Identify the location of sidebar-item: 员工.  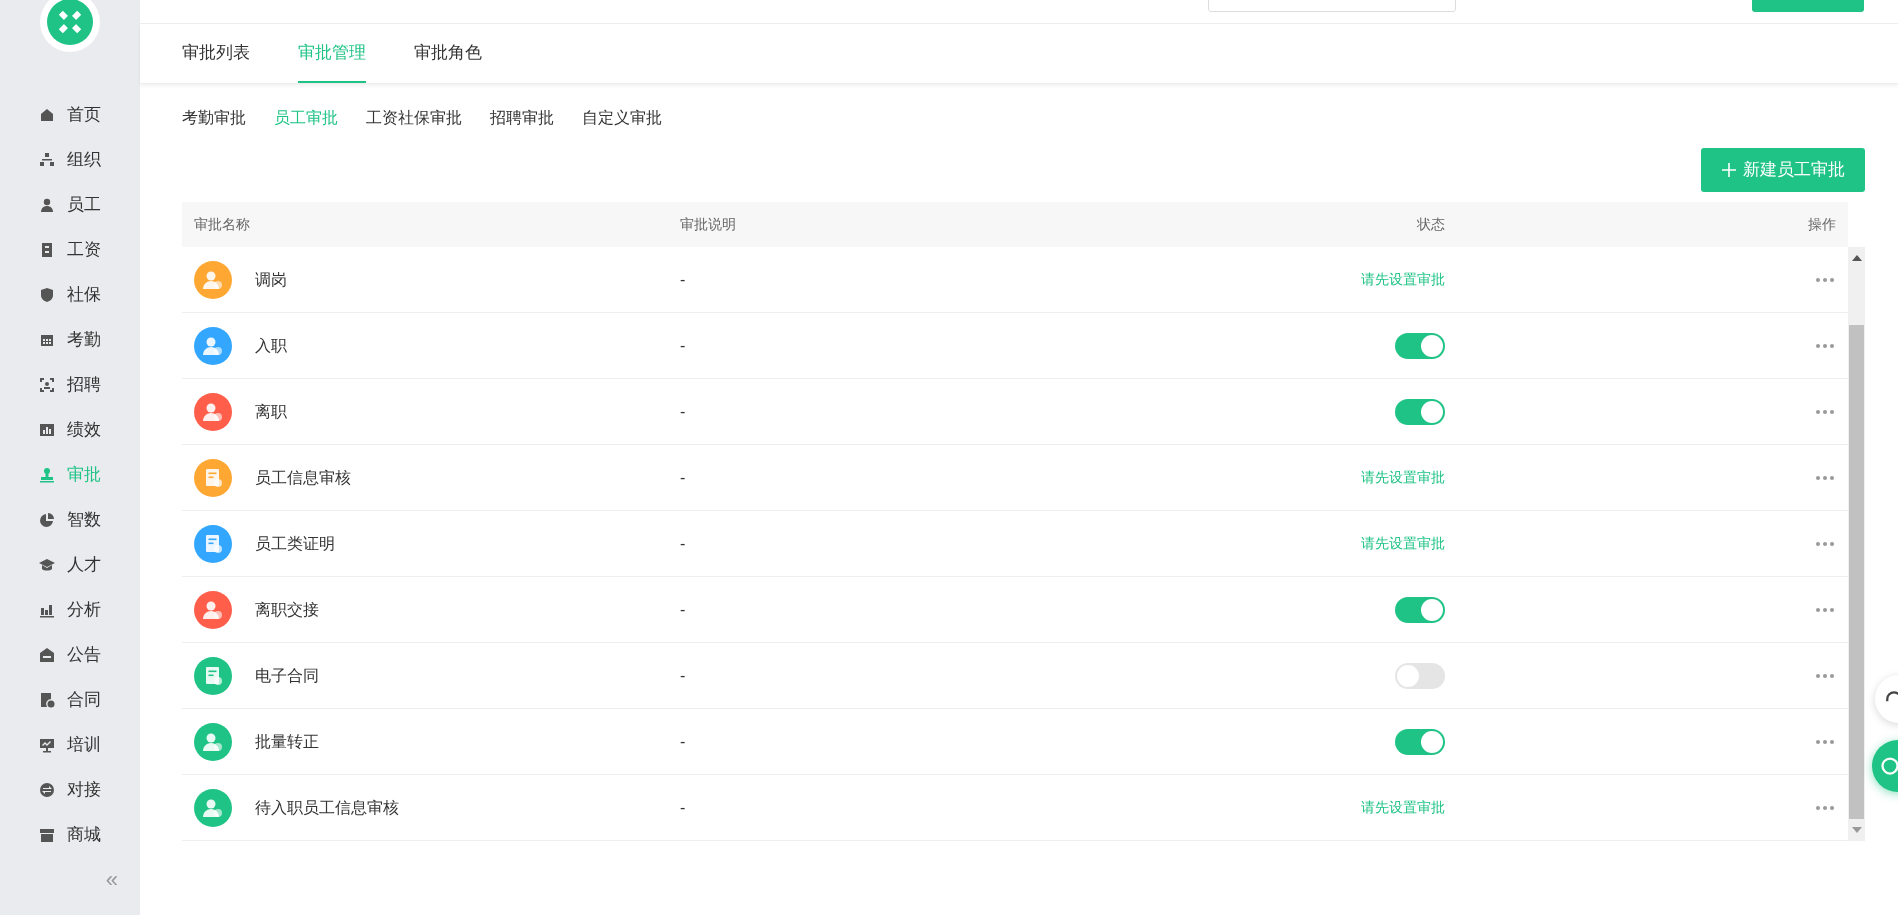
(70, 204).